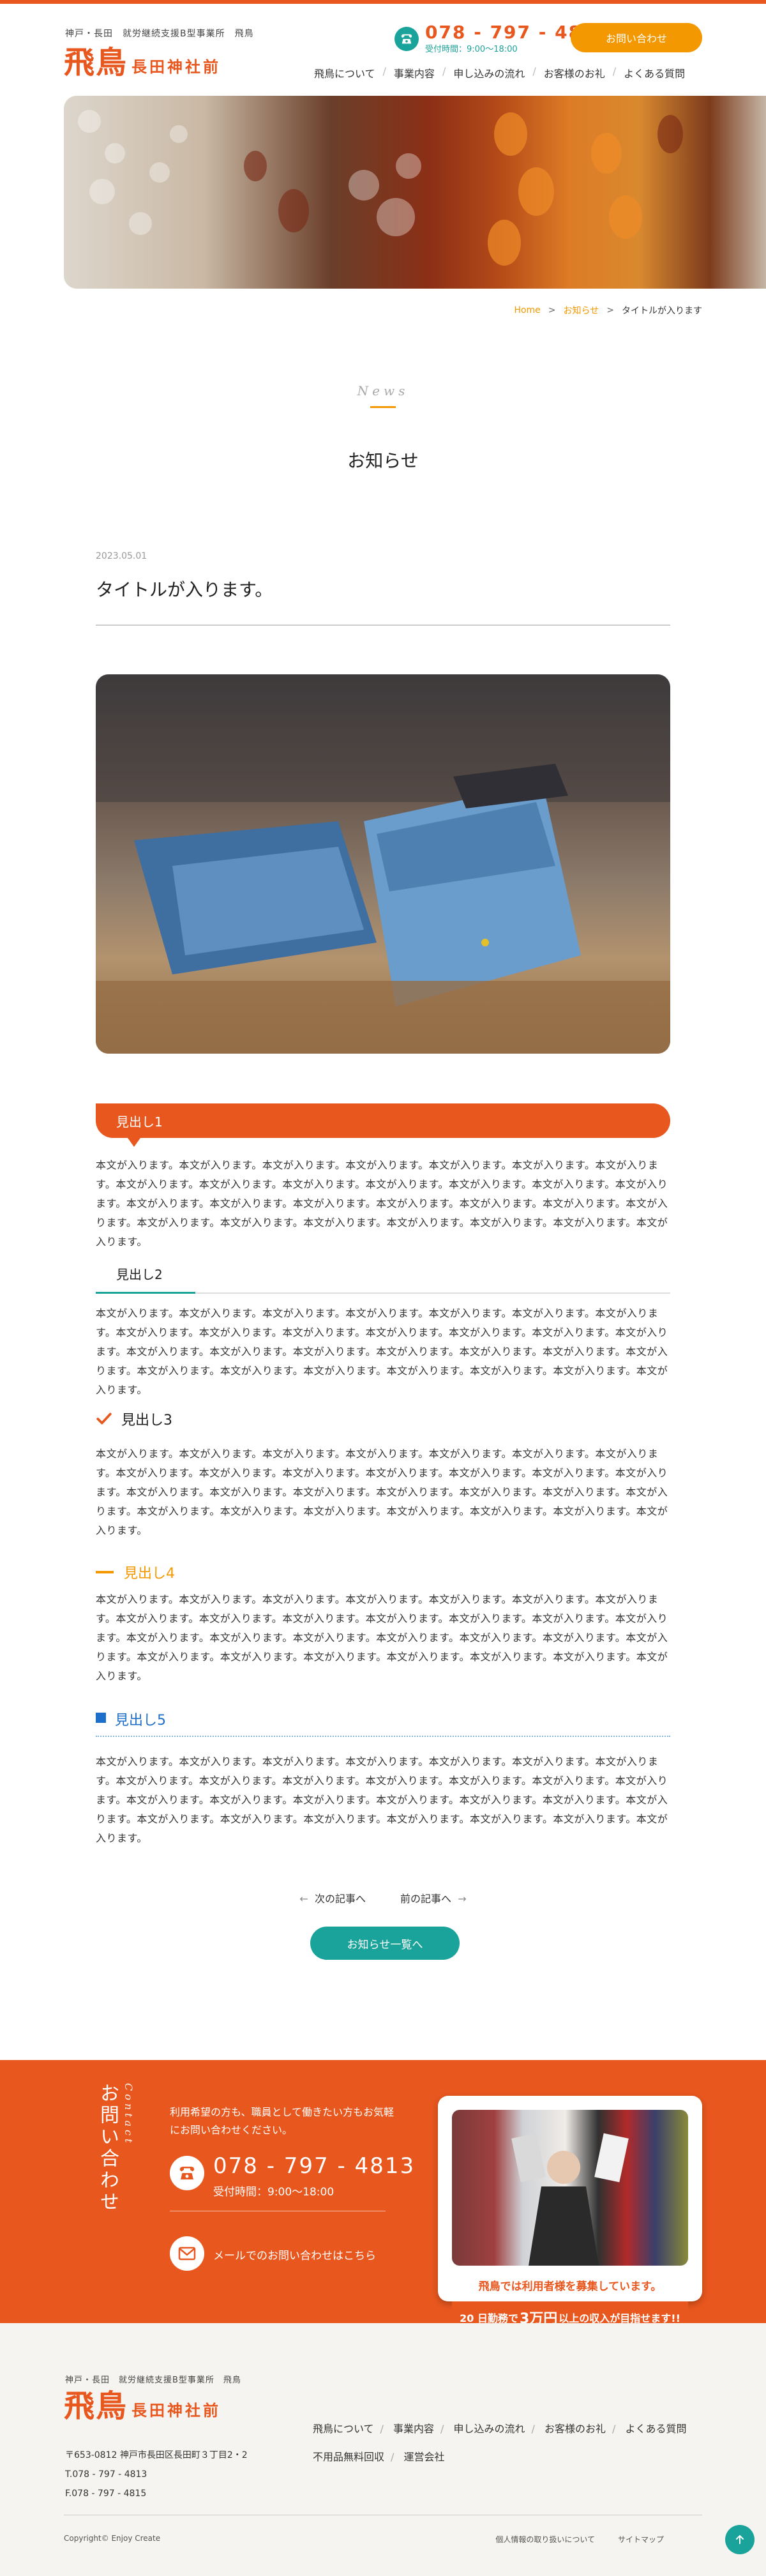 The image size is (766, 2576). What do you see at coordinates (413, 2429) in the screenshot?
I see `footer-nav-business: 事業内容` at bounding box center [413, 2429].